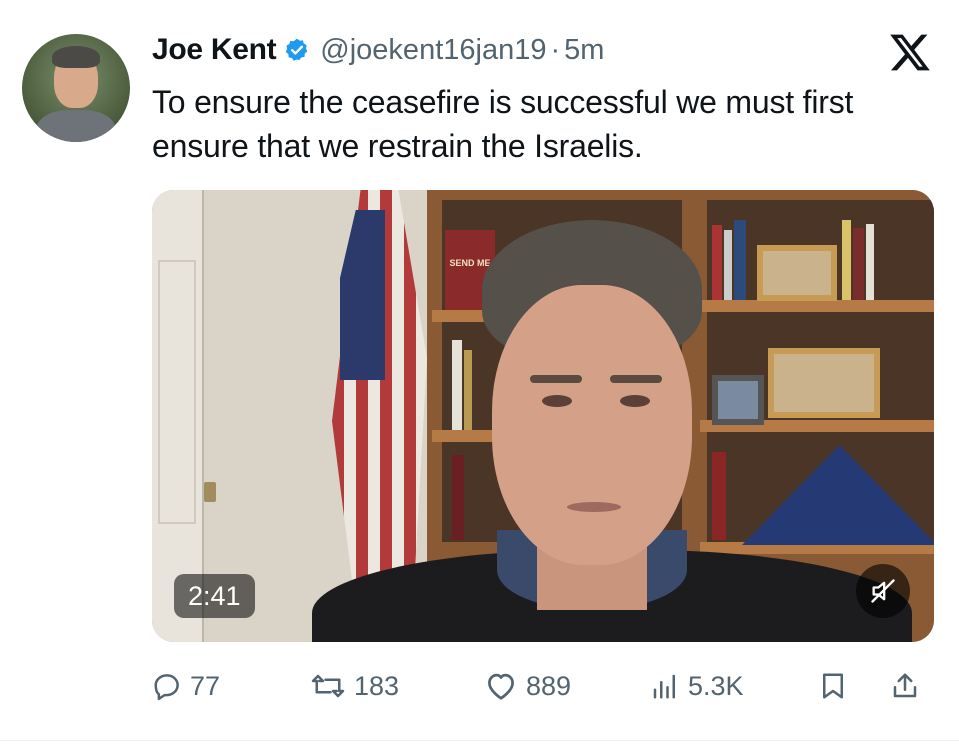  Describe the element at coordinates (377, 685) in the screenshot. I see `repost-count: 183` at that location.